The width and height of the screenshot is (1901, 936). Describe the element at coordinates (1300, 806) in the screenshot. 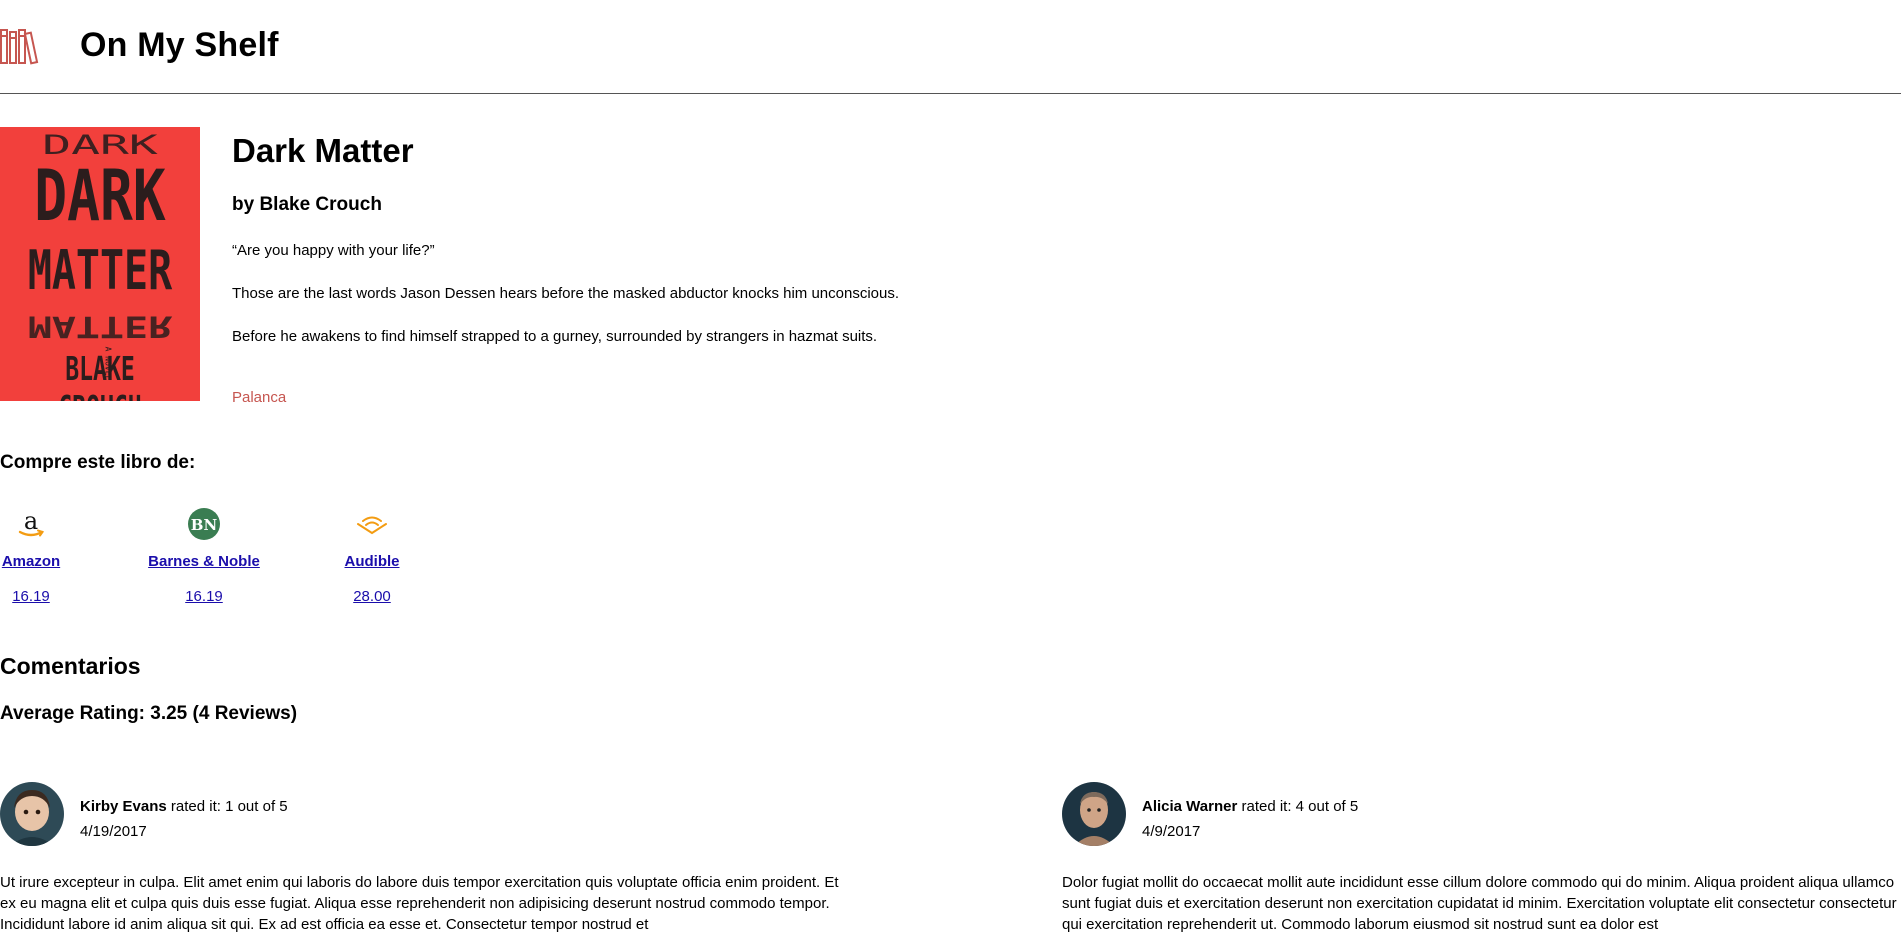

I see `review-rating: rated it: 4 out of 5` at that location.